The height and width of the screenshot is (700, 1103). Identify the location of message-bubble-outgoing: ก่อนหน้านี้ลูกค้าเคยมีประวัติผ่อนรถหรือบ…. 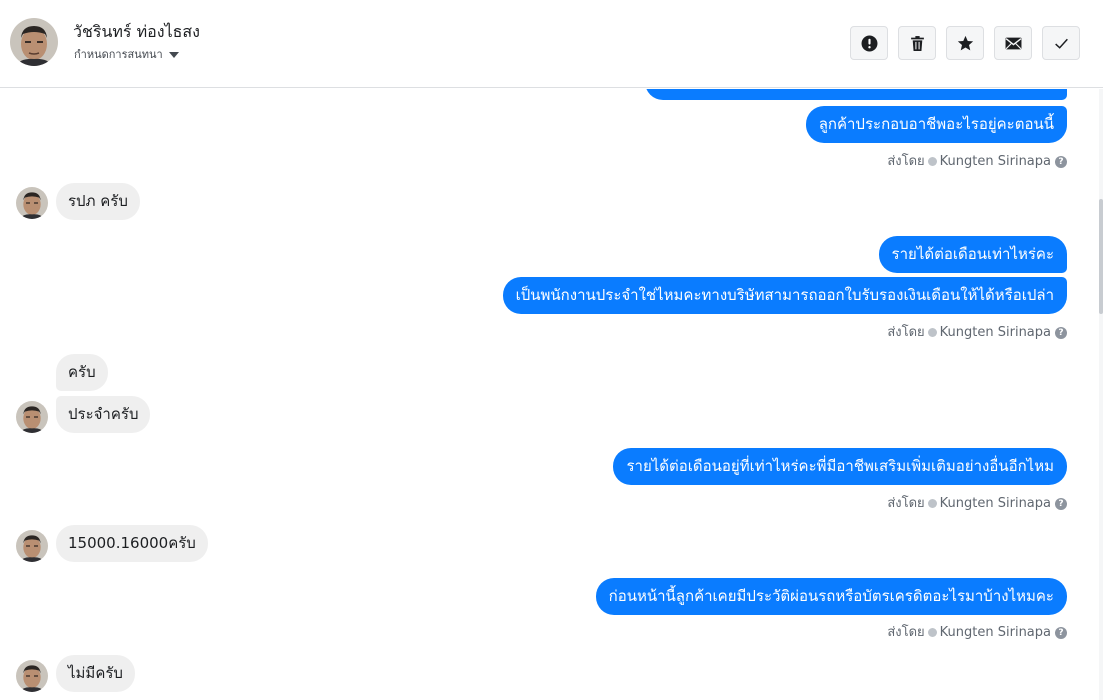
(831, 596).